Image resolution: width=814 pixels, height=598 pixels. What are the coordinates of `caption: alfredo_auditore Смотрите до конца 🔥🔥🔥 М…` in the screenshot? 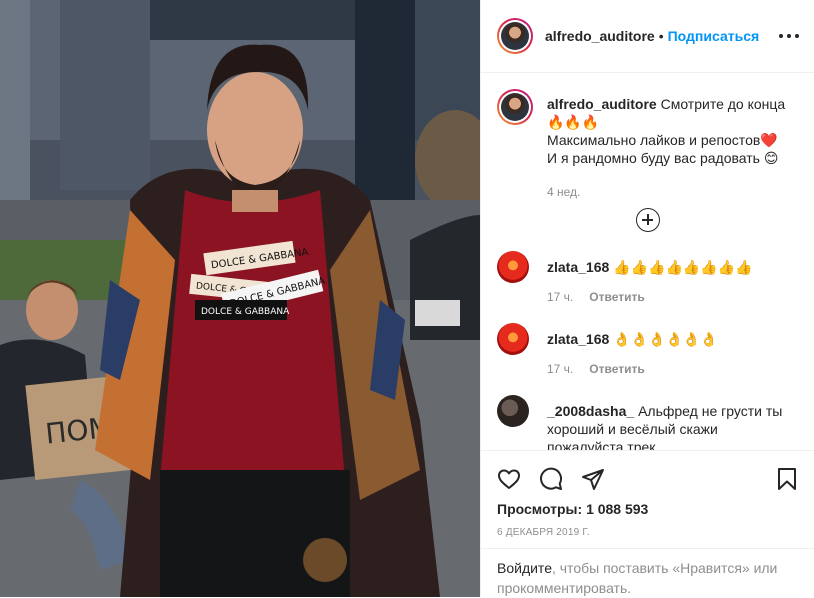 It's located at (648, 145).